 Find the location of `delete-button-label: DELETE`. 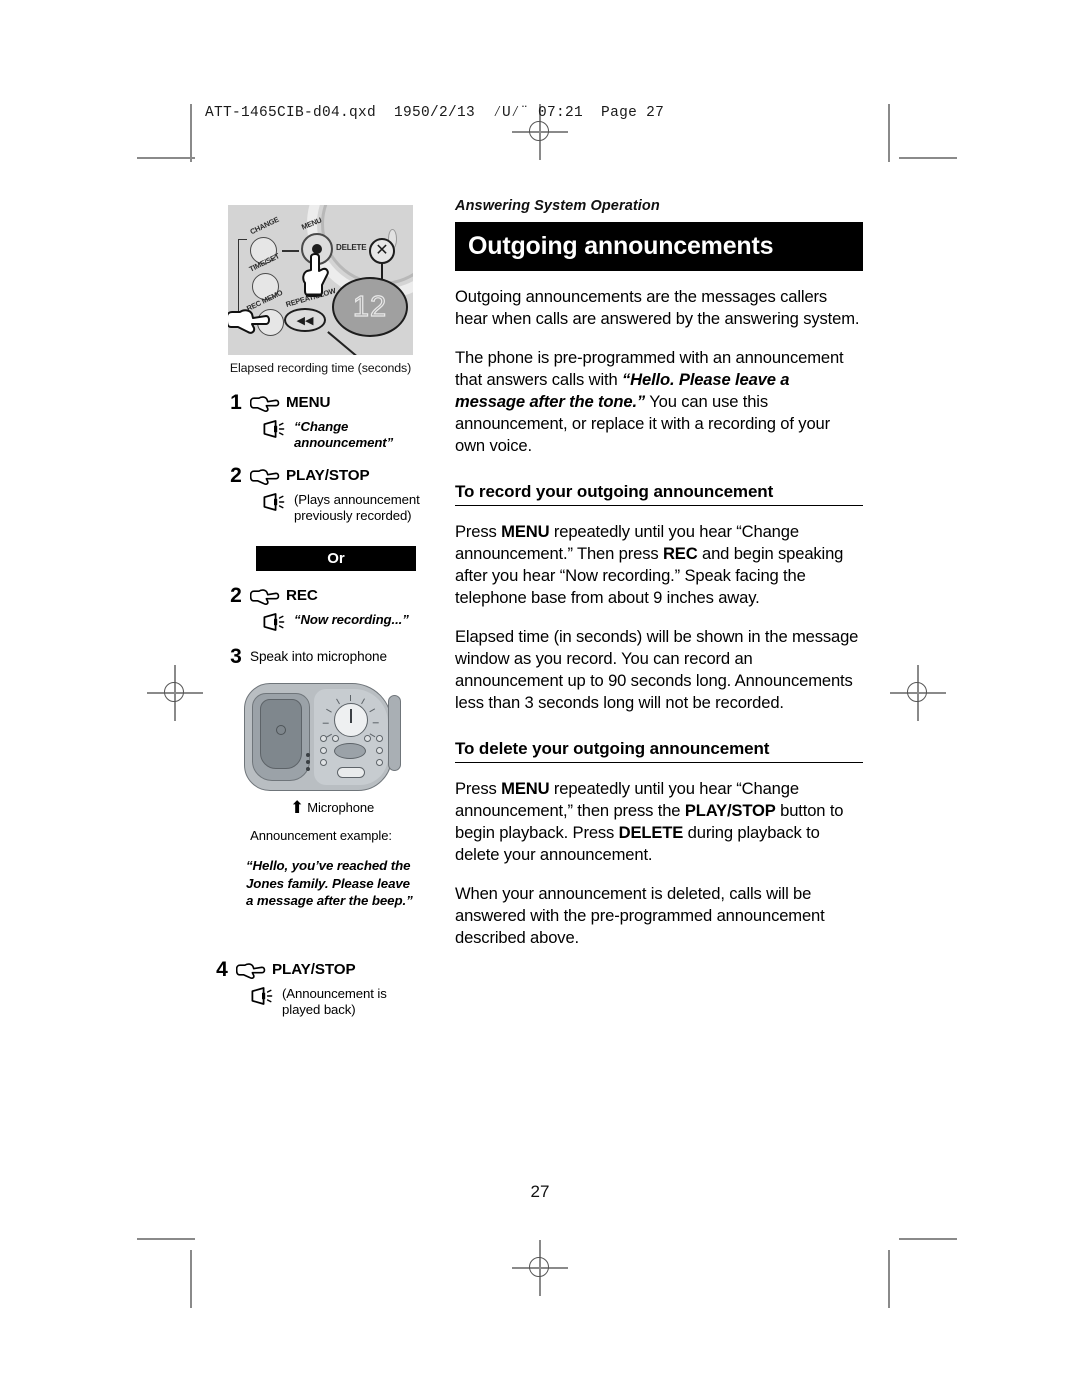

delete-button-label: DELETE is located at coordinates (351, 247).